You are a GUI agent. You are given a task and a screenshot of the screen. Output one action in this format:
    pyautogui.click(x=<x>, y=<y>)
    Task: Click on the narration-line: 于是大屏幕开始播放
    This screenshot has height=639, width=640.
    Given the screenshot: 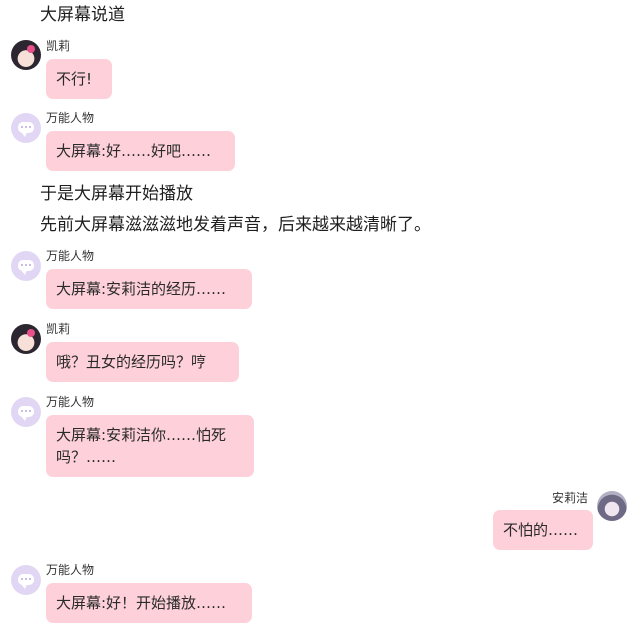 What is the action you would take?
    pyautogui.click(x=116, y=194)
    